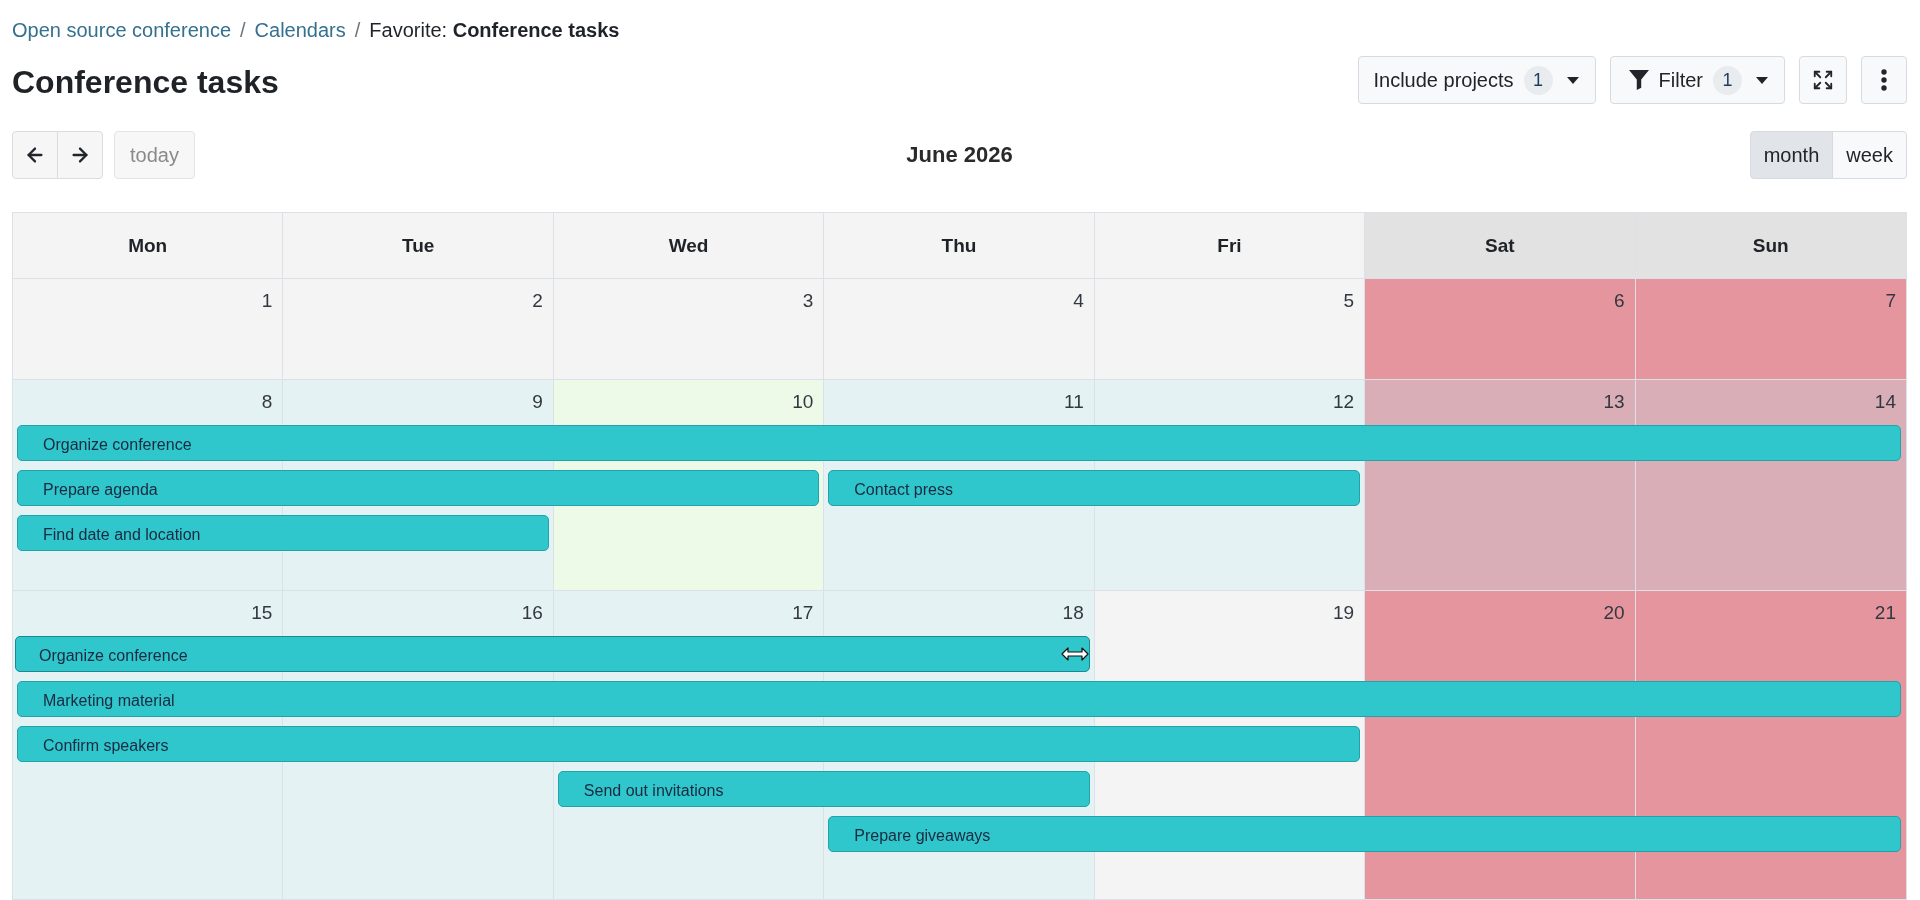 This screenshot has width=1920, height=900. I want to click on event-bar: Marketing material, so click(959, 699).